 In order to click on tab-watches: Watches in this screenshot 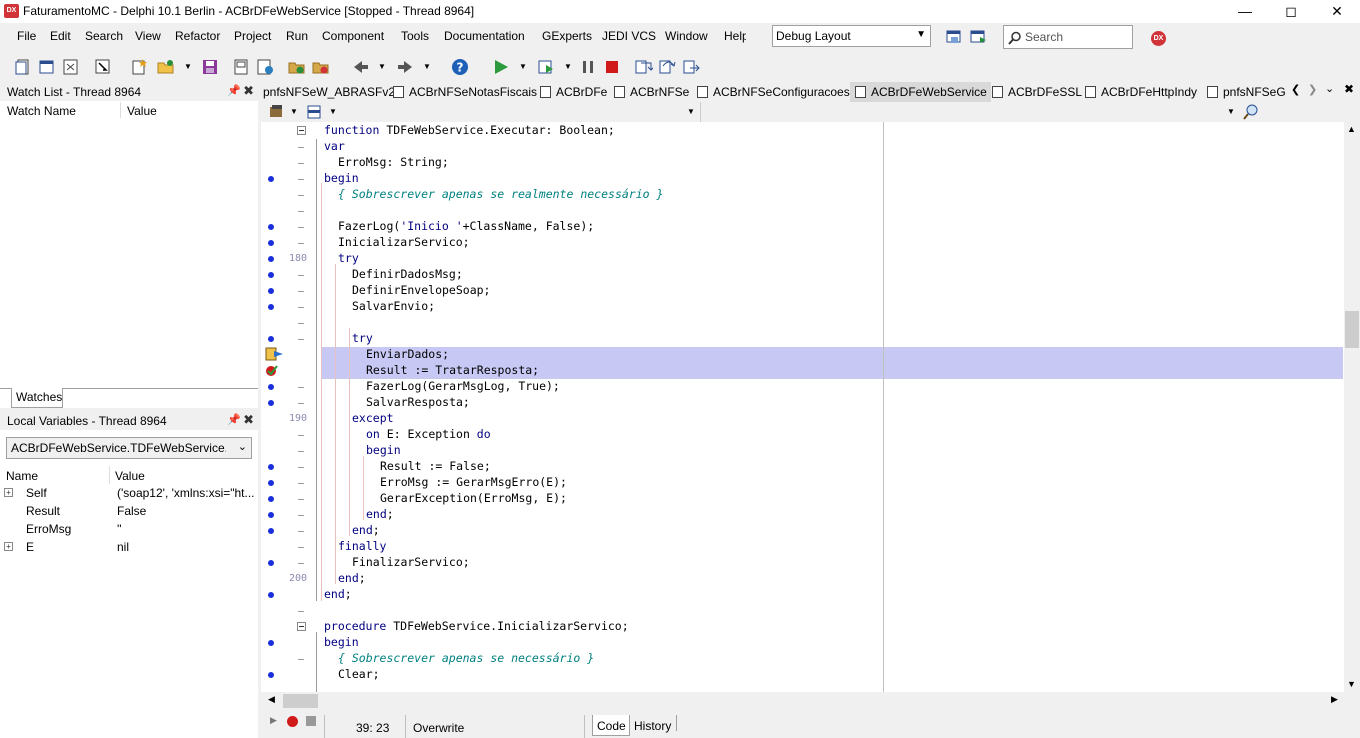, I will do `click(37, 398)`.